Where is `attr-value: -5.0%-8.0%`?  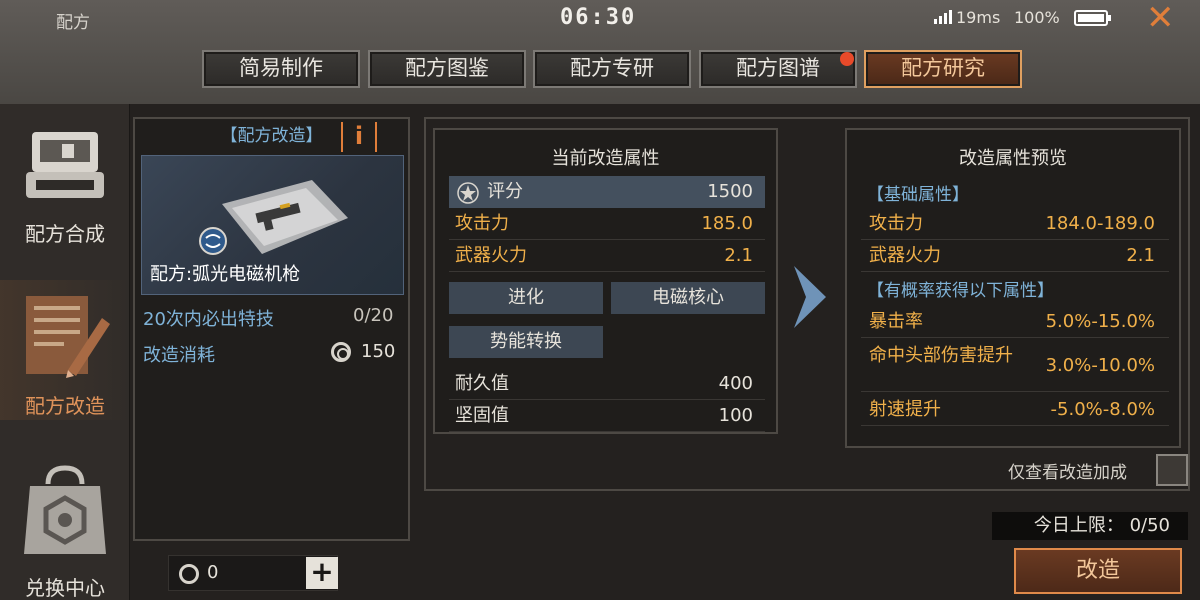
attr-value: -5.0%-8.0% is located at coordinates (1102, 409).